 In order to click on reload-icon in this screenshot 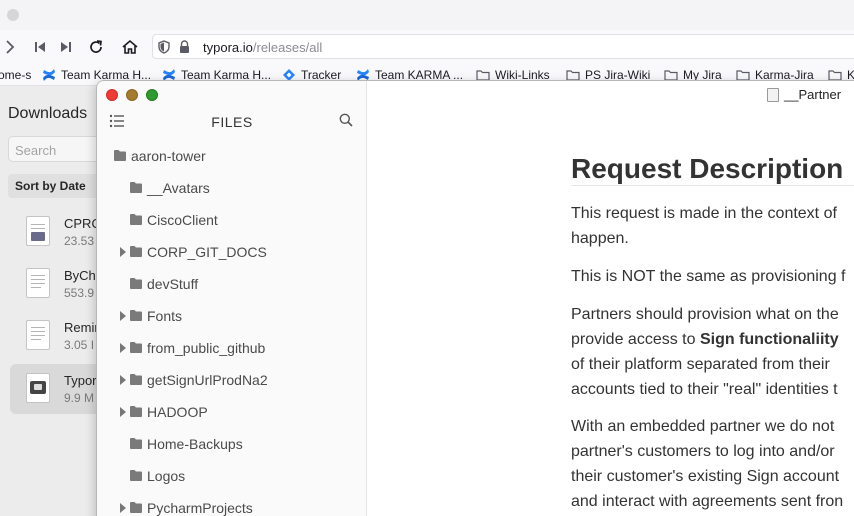, I will do `click(96, 46)`.